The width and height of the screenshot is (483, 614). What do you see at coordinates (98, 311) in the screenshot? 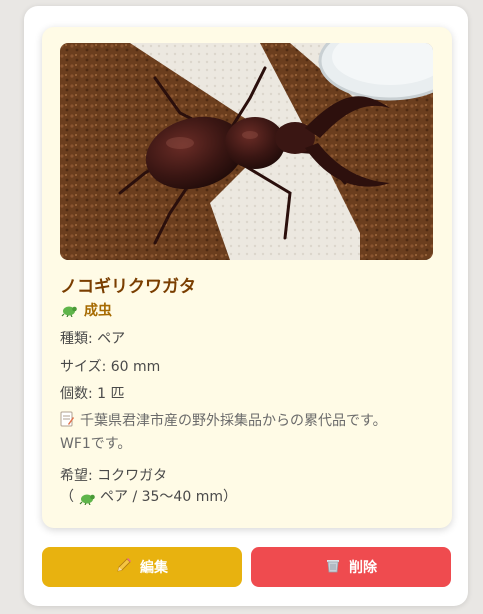
I see `stage-text: 成虫` at bounding box center [98, 311].